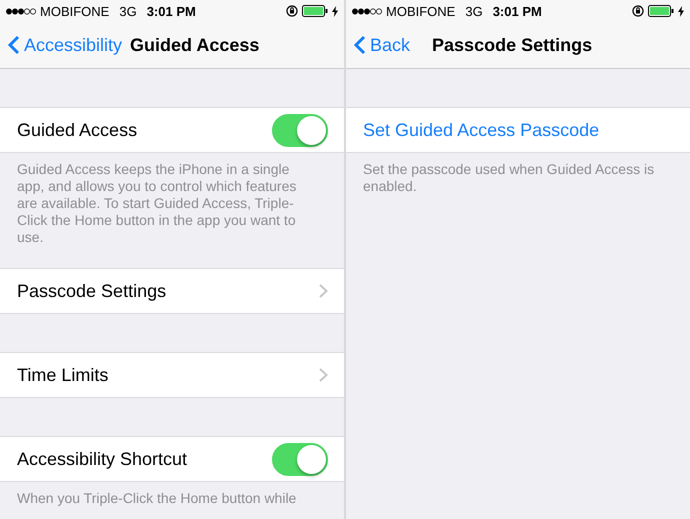 This screenshot has width=690, height=519. Describe the element at coordinates (157, 498) in the screenshot. I see `footer-text: When you Triple-Click the Home button while` at that location.